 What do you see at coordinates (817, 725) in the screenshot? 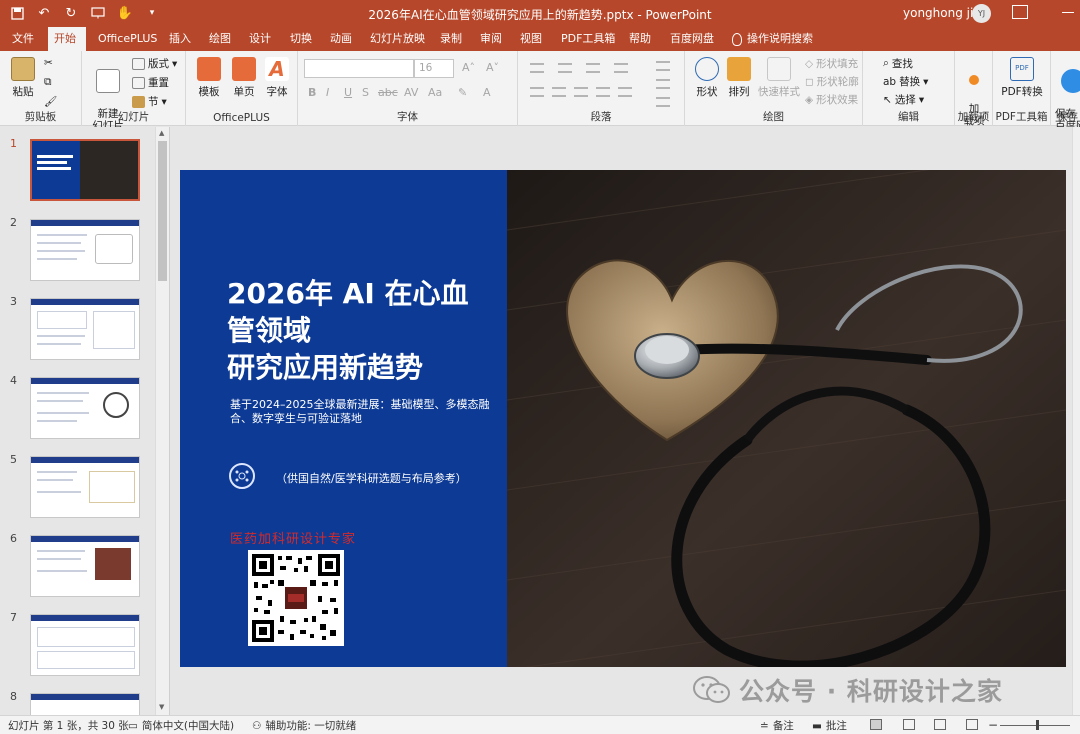
I see `comment-icon: ▬` at bounding box center [817, 725].